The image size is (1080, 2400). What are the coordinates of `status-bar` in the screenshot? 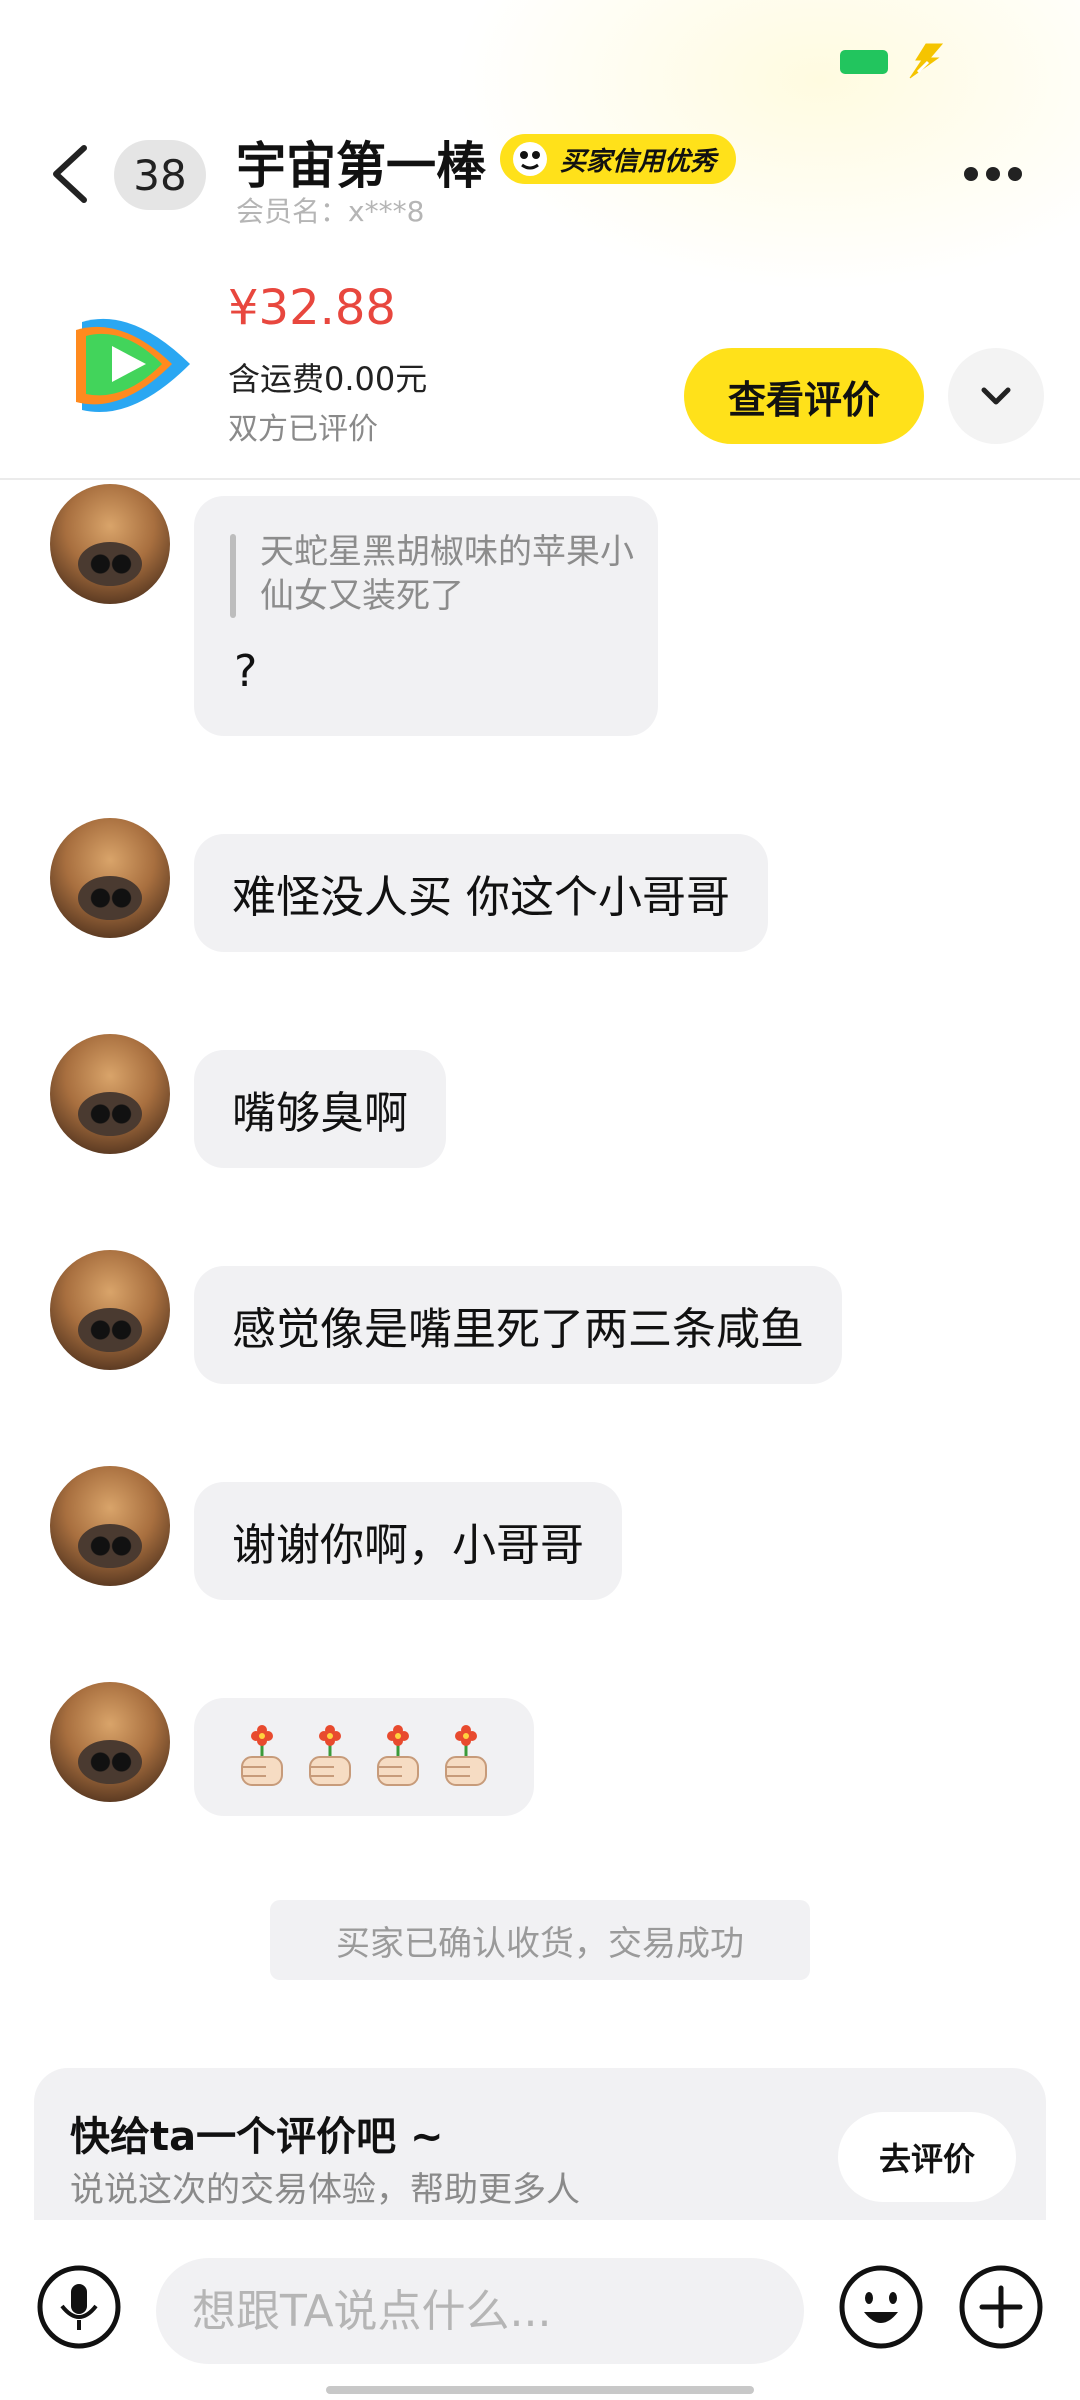 It's located at (540, 55).